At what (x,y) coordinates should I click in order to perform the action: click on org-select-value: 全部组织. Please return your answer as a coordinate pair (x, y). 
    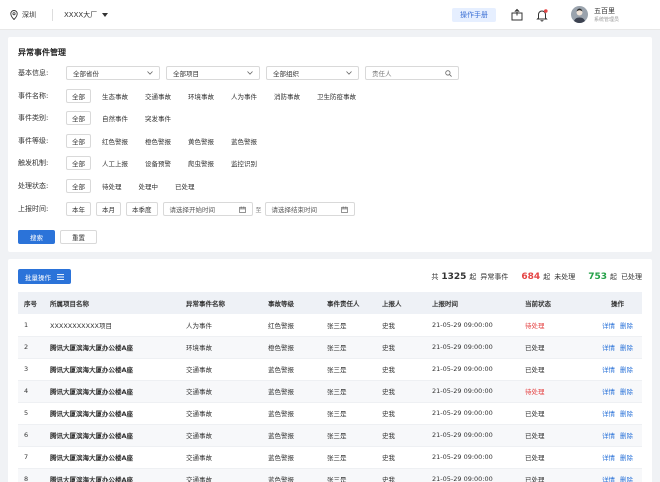
    Looking at the image, I should click on (286, 74).